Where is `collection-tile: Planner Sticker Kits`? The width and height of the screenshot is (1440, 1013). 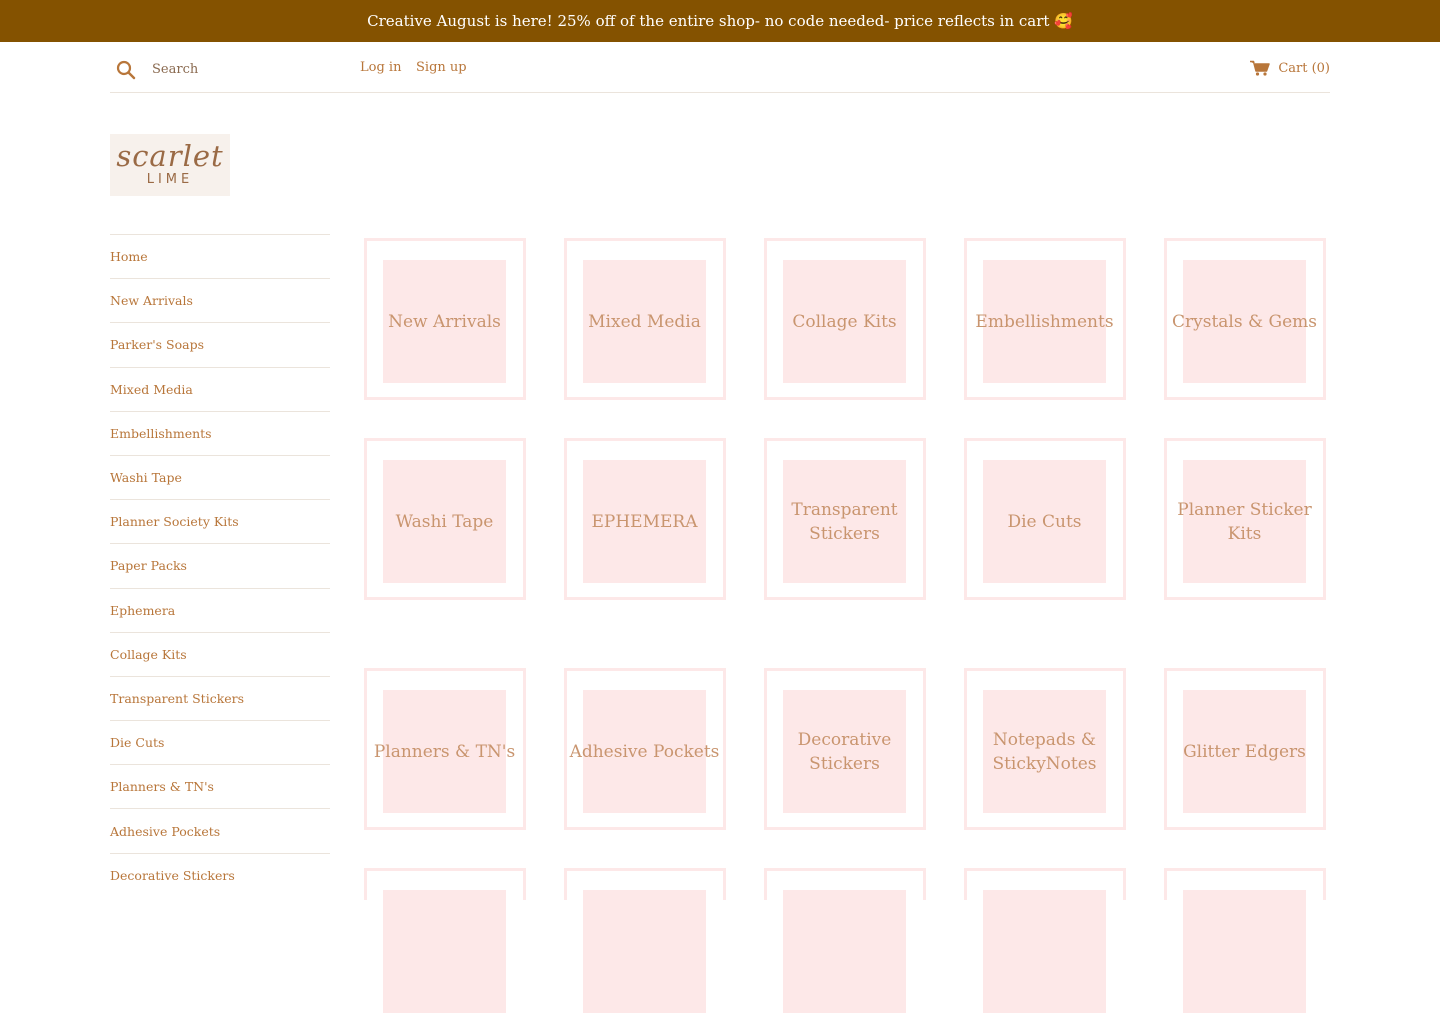
collection-tile: Planner Sticker Kits is located at coordinates (1245, 519).